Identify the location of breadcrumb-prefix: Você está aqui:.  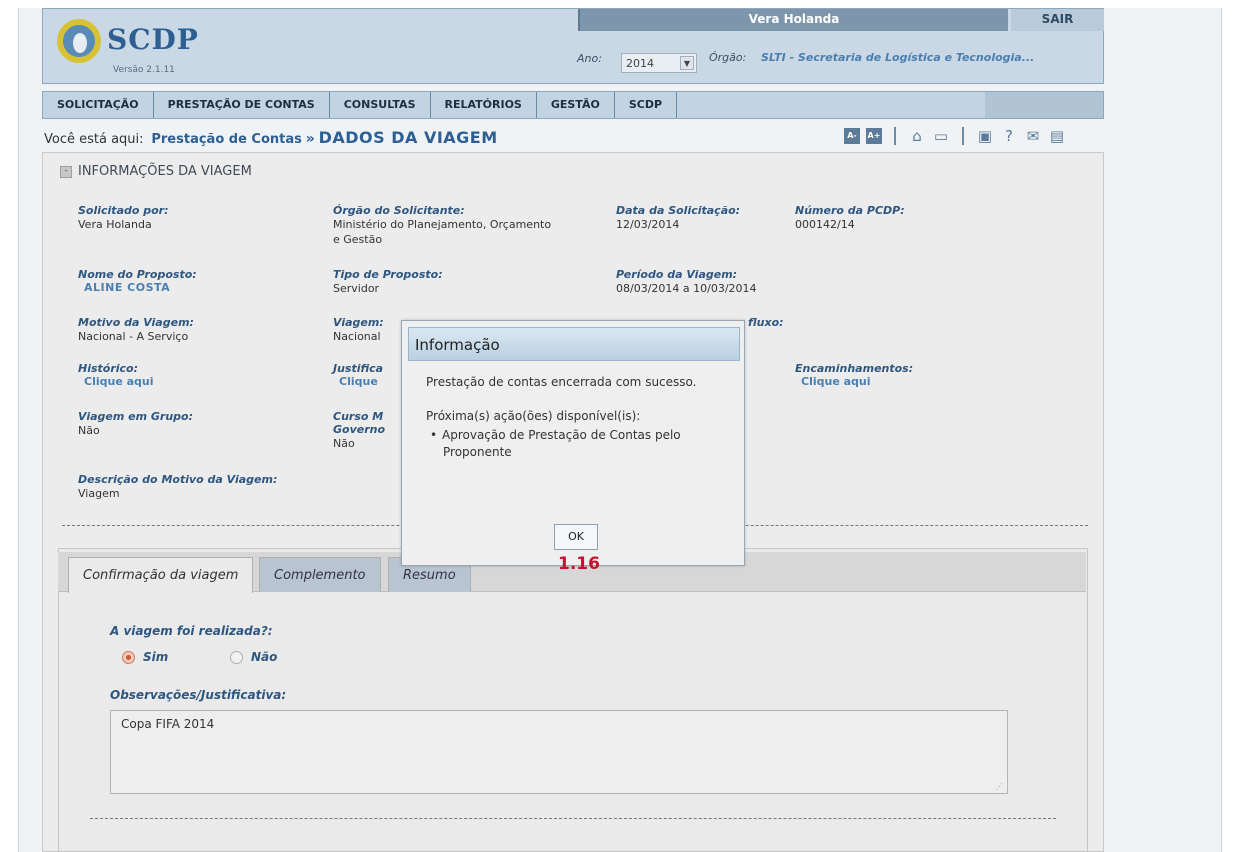
(94, 139).